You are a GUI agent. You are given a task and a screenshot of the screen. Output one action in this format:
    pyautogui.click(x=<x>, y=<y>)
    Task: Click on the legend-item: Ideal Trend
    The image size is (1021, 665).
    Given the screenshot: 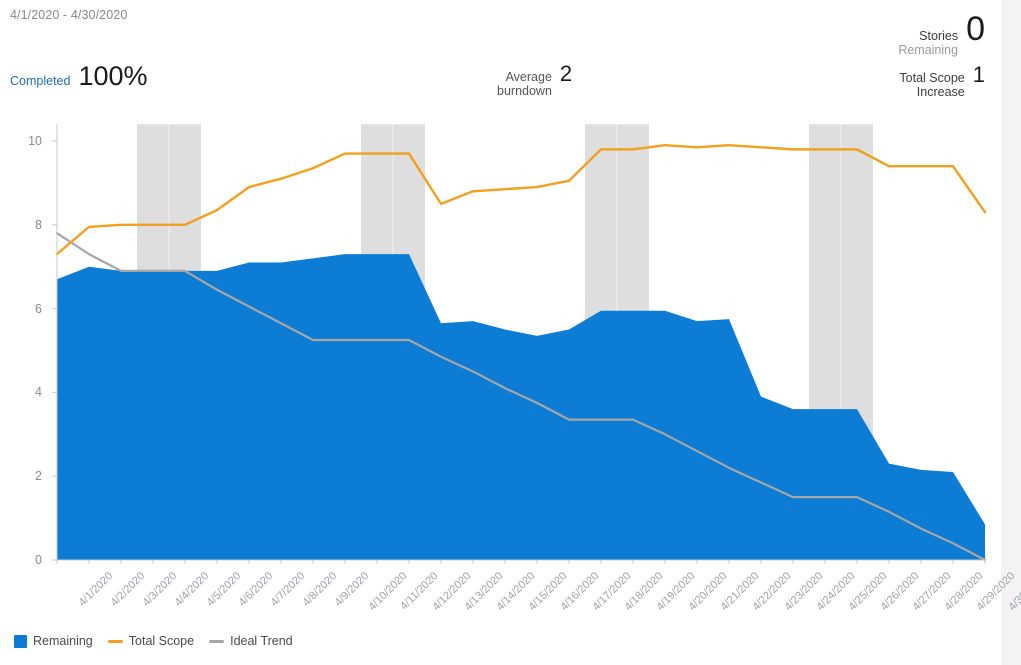 What is the action you would take?
    pyautogui.click(x=251, y=641)
    